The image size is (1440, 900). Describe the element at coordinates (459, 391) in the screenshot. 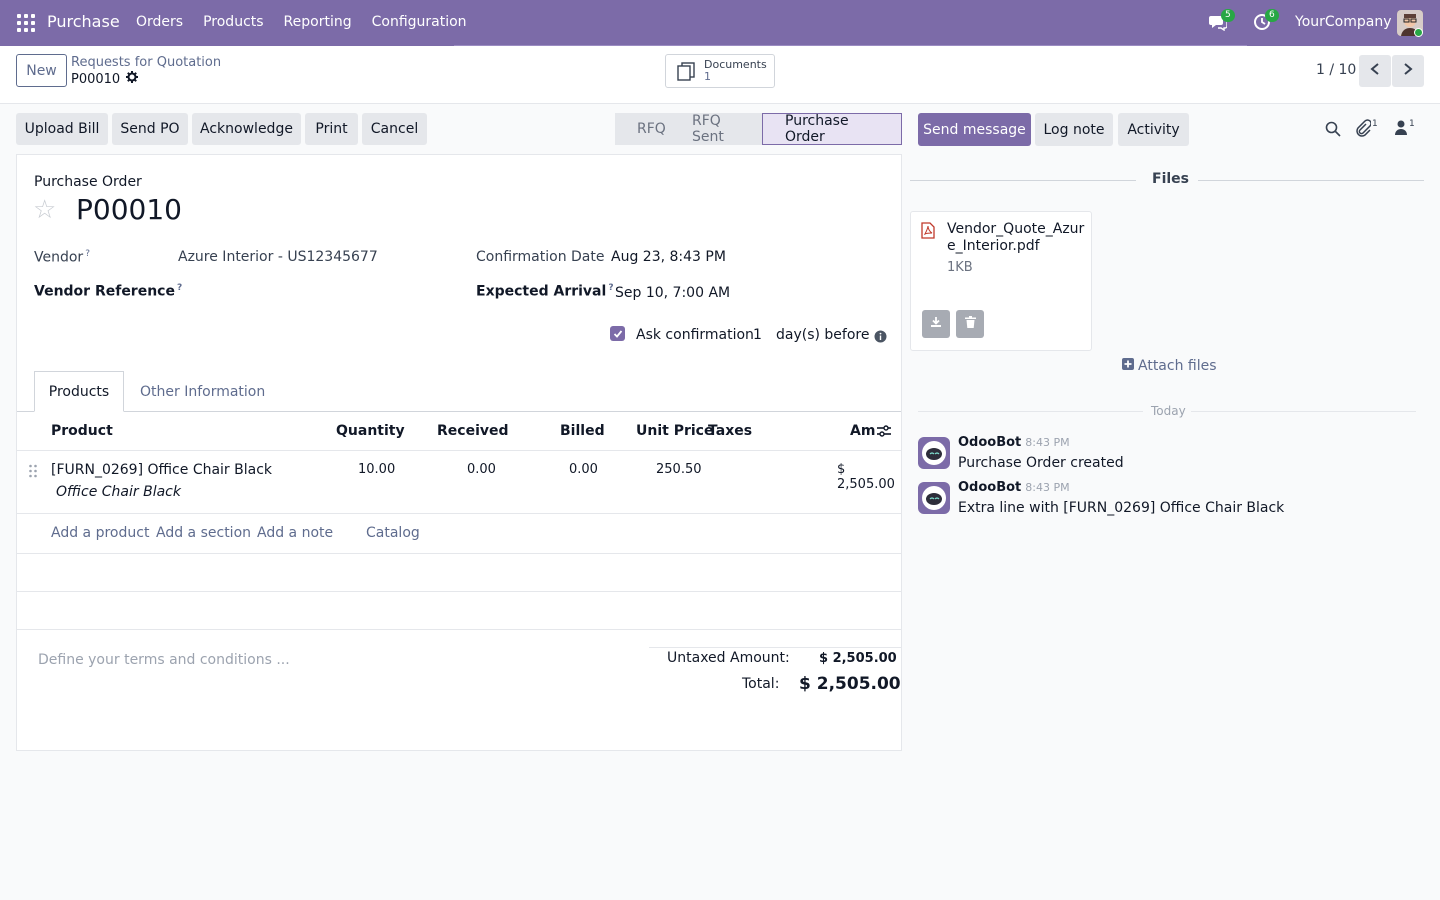

I see `notebook-tabs: Products Other Information` at that location.